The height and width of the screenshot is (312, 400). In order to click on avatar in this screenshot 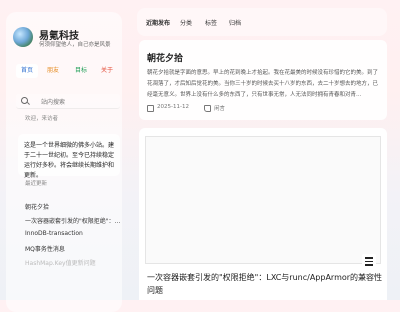, I will do `click(23, 37)`.